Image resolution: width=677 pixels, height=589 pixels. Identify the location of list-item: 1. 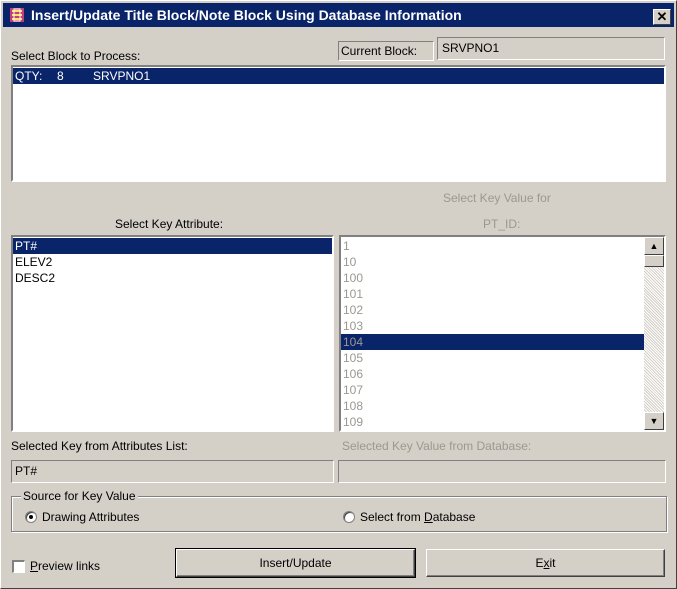
(492, 246).